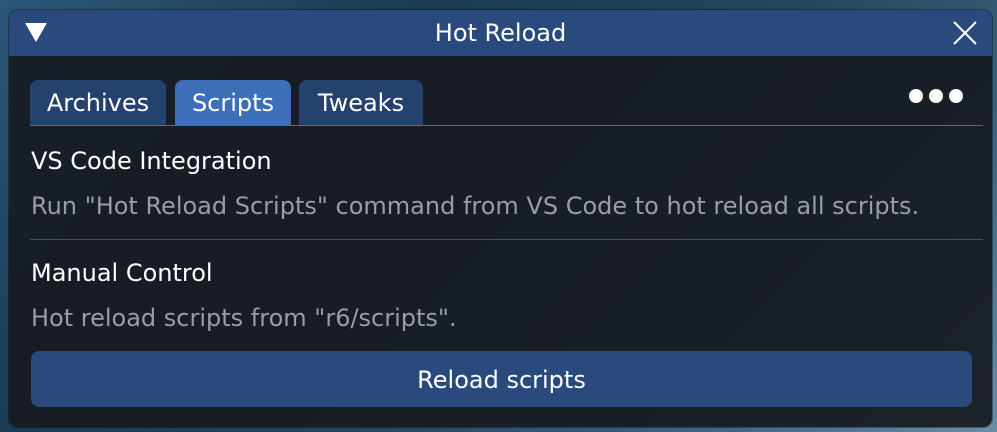 The image size is (997, 432). I want to click on titlebar: Hot Reload, so click(500, 33).